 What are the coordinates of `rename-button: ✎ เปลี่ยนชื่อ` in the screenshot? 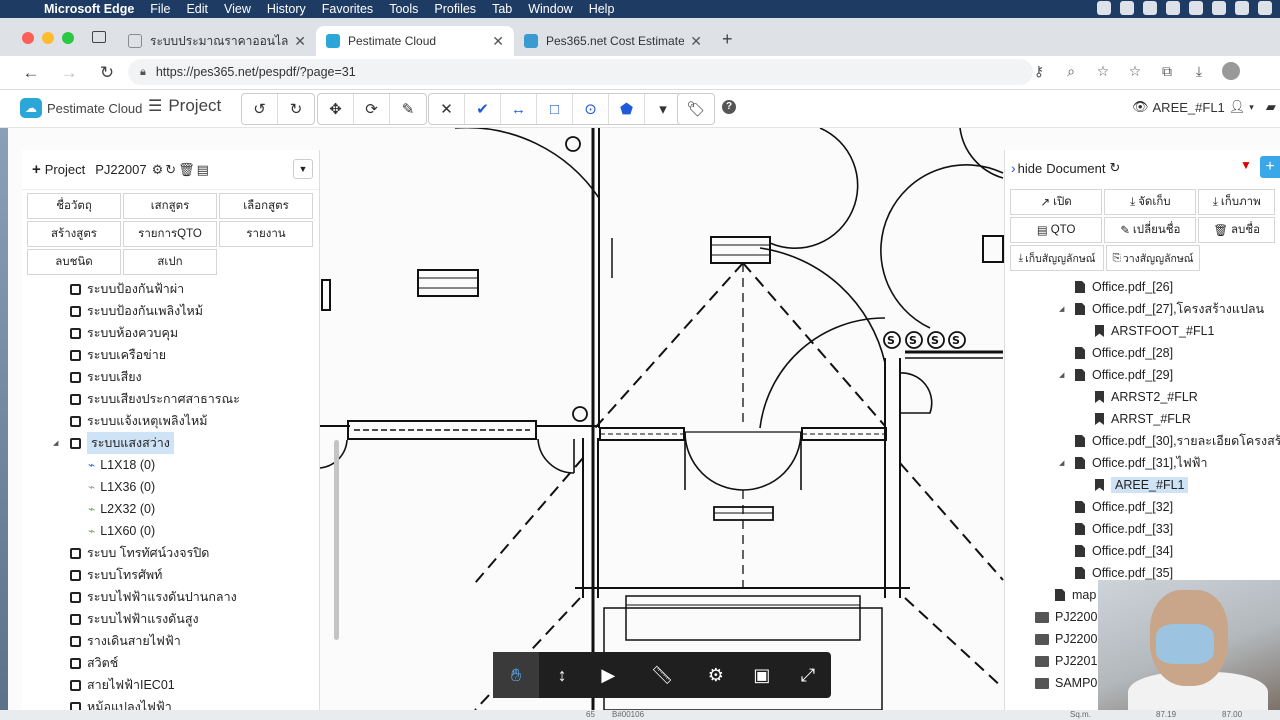 It's located at (1150, 230).